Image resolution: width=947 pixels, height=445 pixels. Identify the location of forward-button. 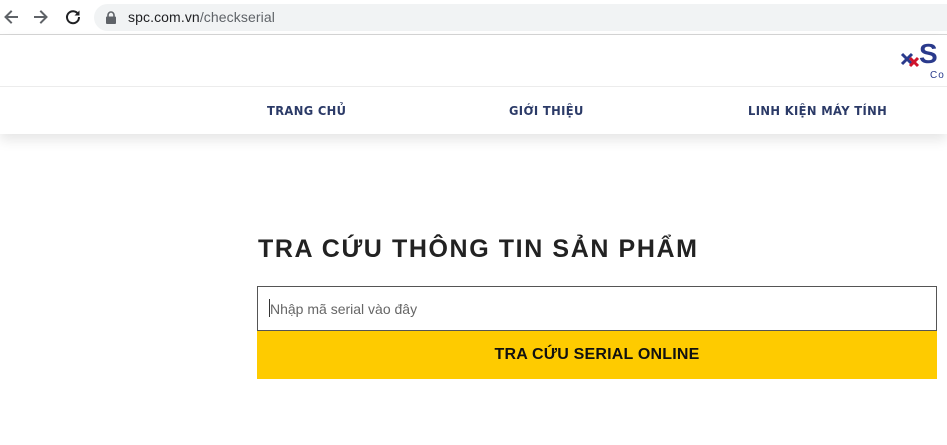
(41, 17).